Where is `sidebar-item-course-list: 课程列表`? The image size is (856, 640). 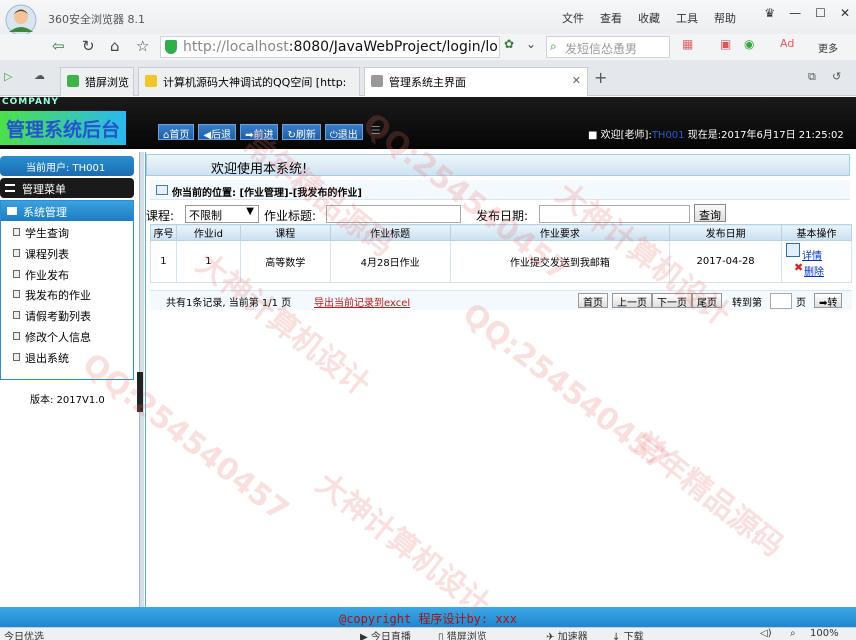
sidebar-item-course-list: 课程列表 is located at coordinates (67, 252).